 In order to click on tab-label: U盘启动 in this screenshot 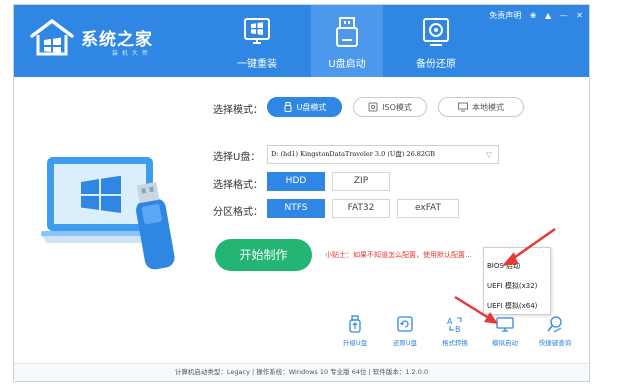, I will do `click(347, 64)`.